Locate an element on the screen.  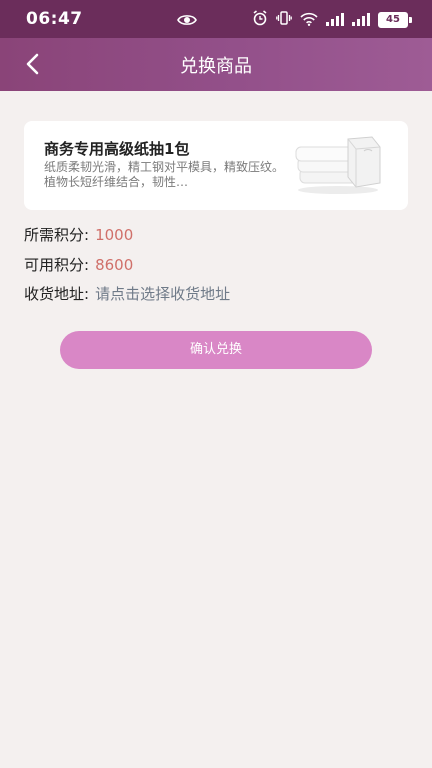
page-title: 兑换商品 is located at coordinates (216, 66).